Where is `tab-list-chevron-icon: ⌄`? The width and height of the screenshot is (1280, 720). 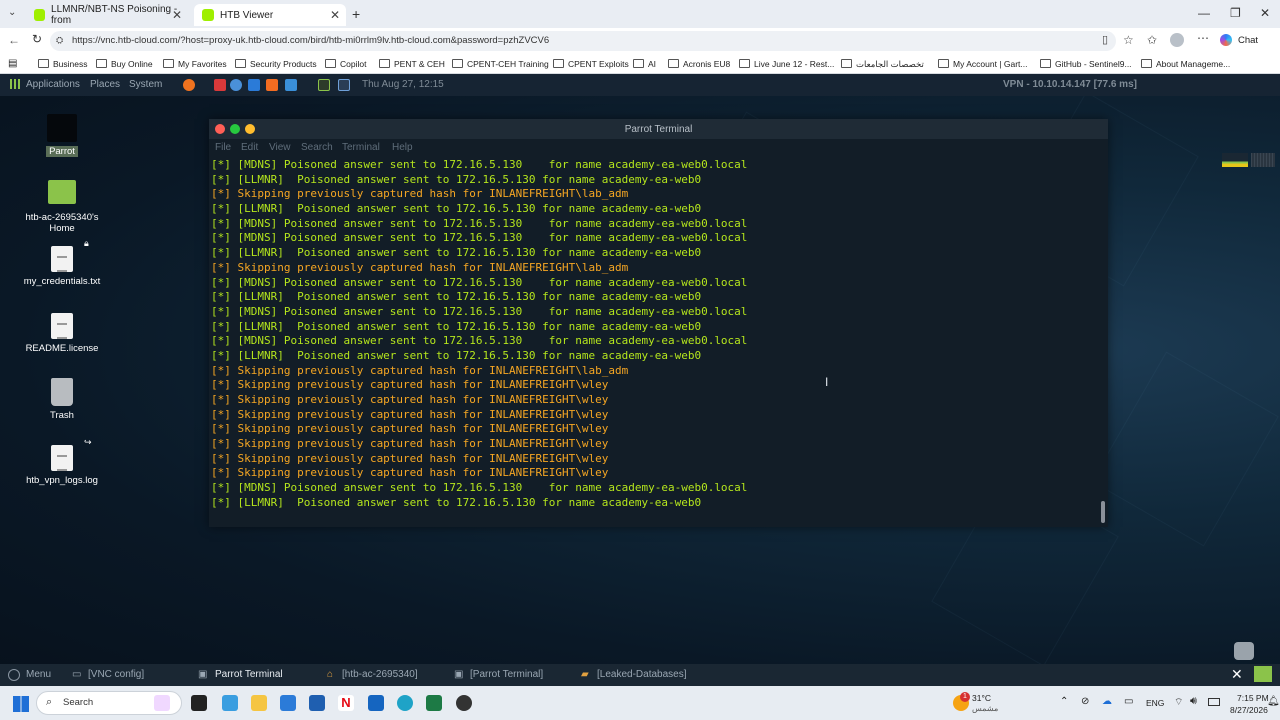 tab-list-chevron-icon: ⌄ is located at coordinates (12, 12).